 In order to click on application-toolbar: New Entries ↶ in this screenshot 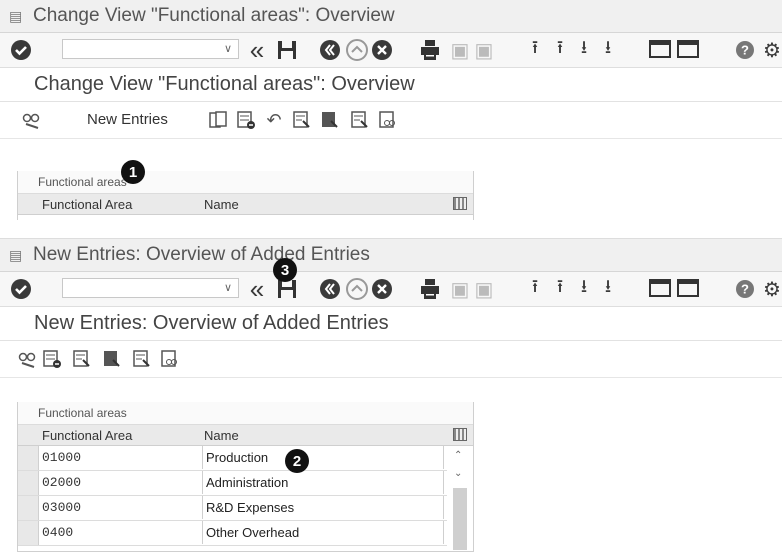, I will do `click(391, 120)`.